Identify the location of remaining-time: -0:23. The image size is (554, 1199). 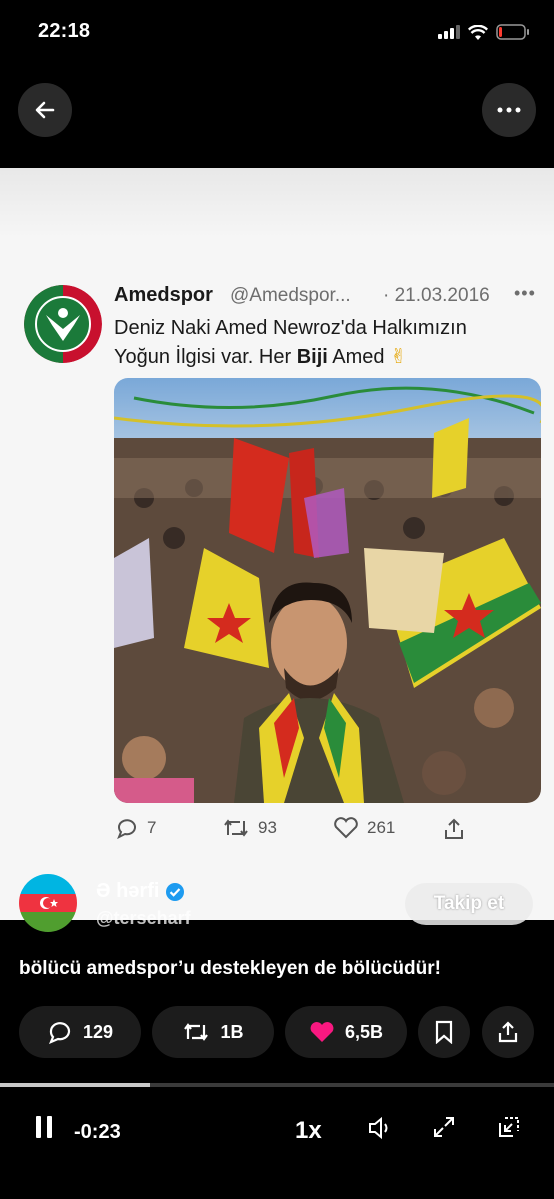
(97, 1132).